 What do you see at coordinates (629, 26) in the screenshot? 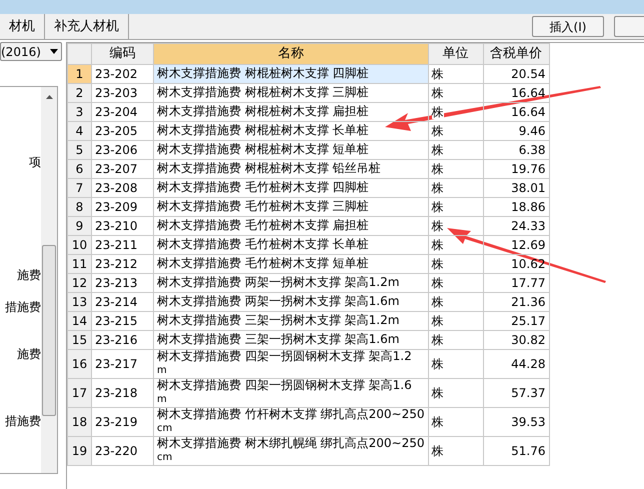
I see `toolbar-button` at bounding box center [629, 26].